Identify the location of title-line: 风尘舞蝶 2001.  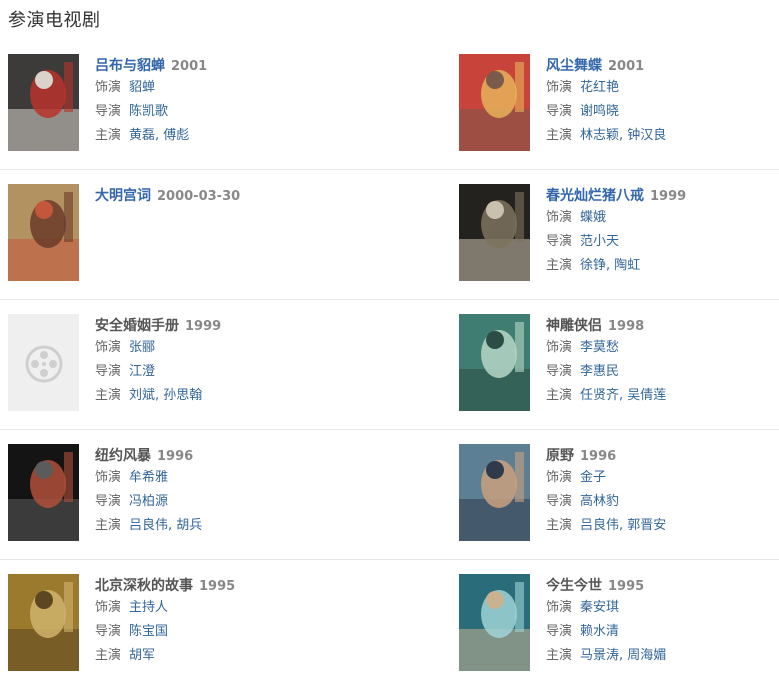
(662, 65).